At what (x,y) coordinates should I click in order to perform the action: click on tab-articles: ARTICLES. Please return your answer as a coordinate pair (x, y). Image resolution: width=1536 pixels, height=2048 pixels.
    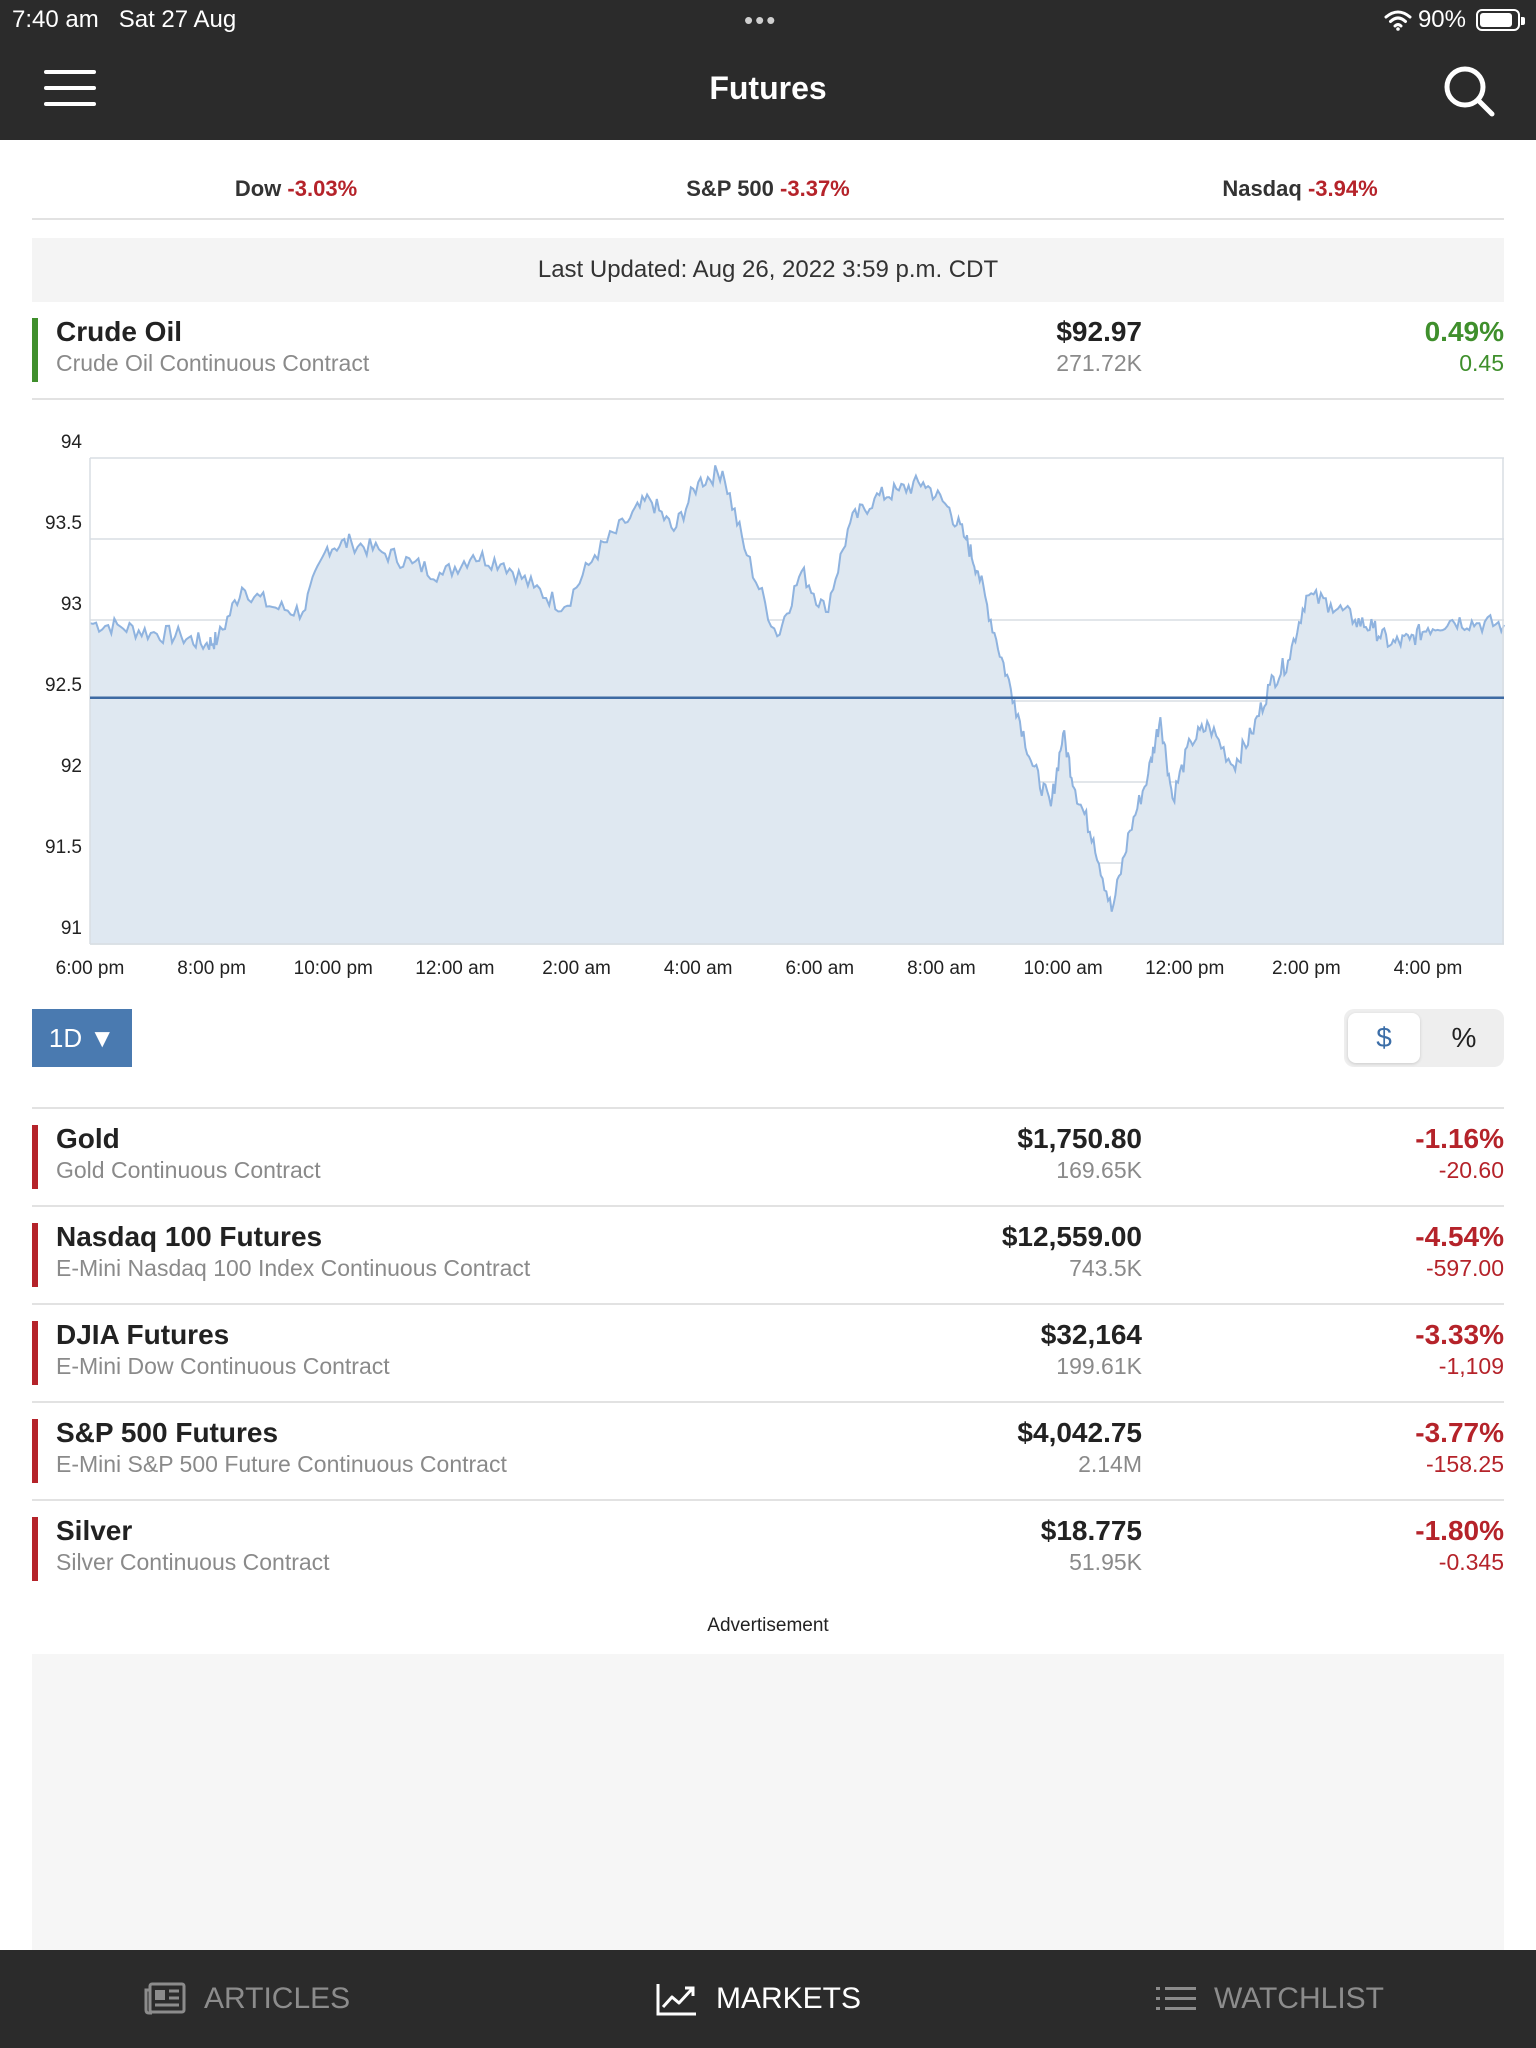
    Looking at the image, I should click on (247, 1999).